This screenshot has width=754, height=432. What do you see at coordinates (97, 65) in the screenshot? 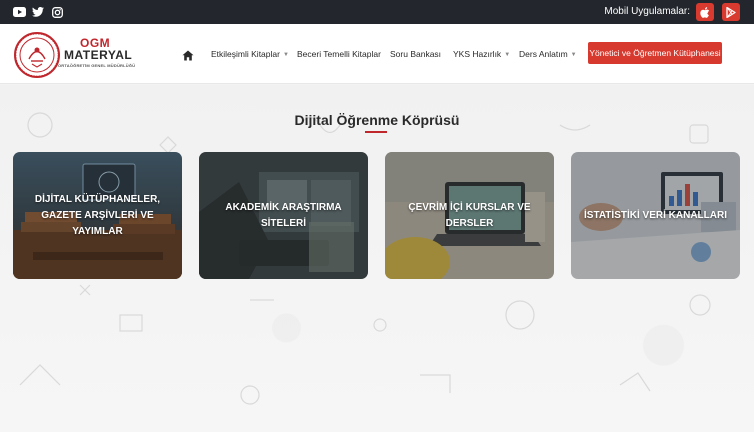
I see `logo-caption: ORTAÖĞRETİM GENEL MÜDÜRLÜĞÜ` at bounding box center [97, 65].